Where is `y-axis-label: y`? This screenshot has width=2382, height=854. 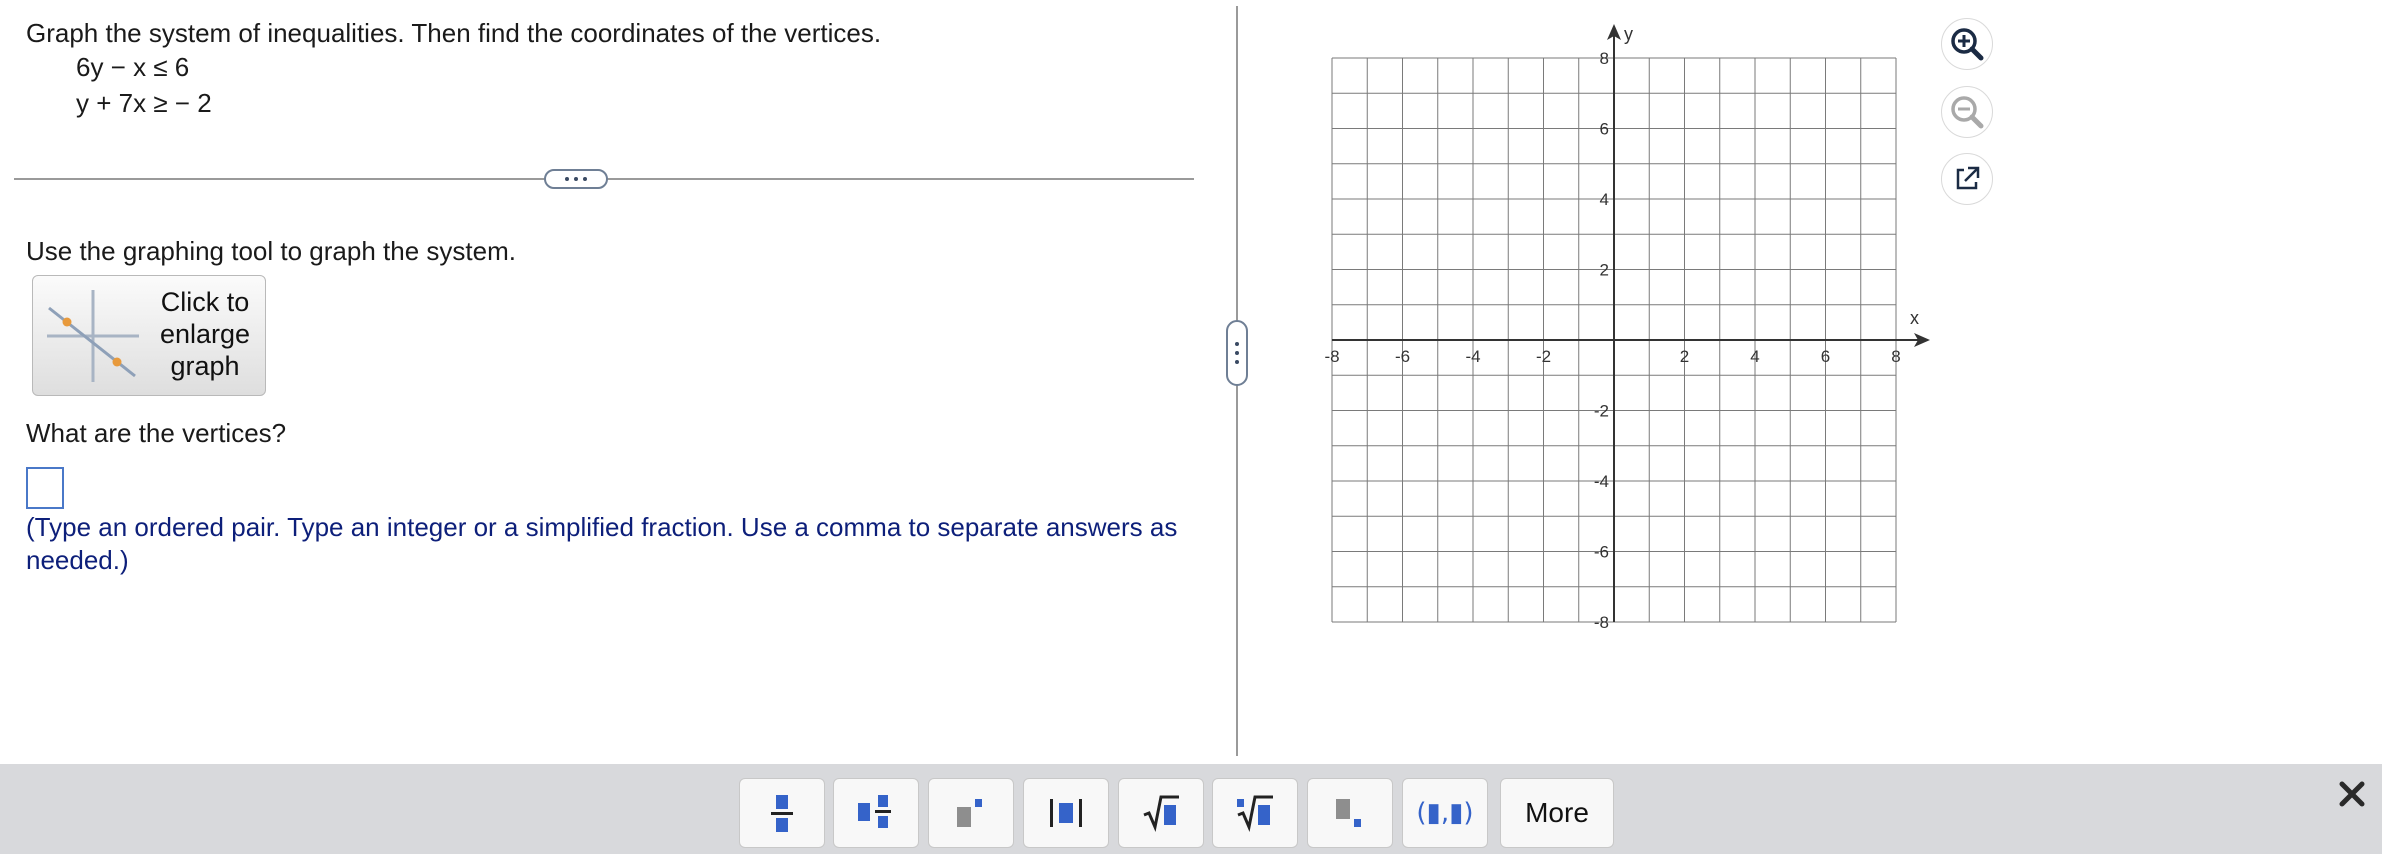
y-axis-label: y is located at coordinates (1628, 34).